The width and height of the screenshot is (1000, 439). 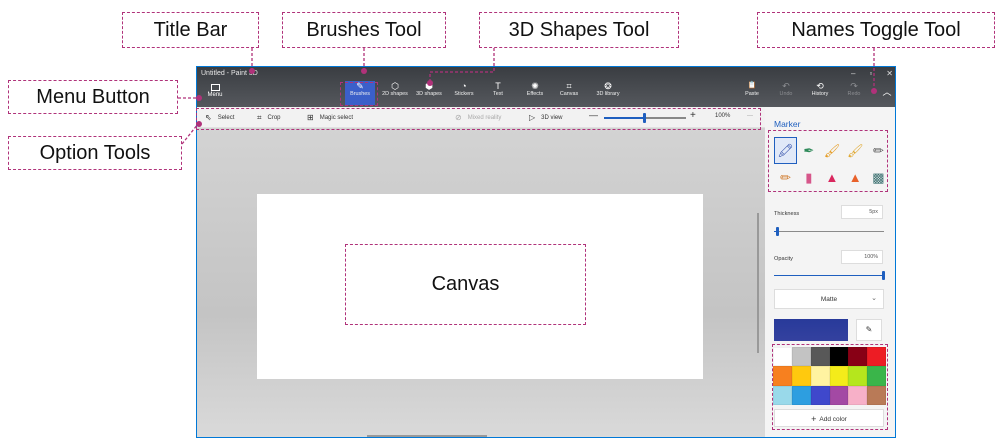 What do you see at coordinates (874, 91) in the screenshot?
I see `names-toggle-marker` at bounding box center [874, 91].